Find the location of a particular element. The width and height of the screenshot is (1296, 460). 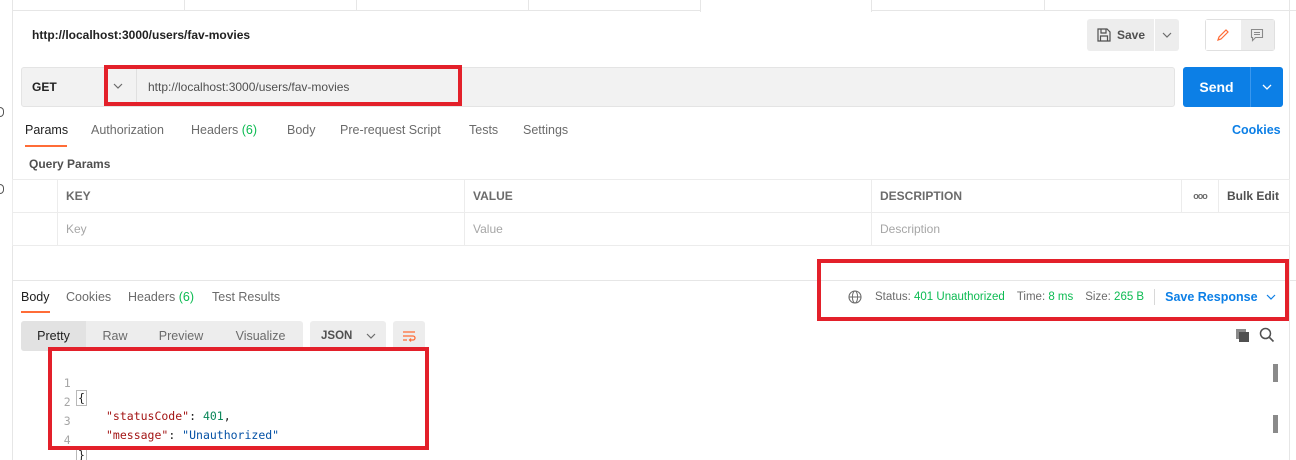

save-button-group: Save is located at coordinates (1133, 35).